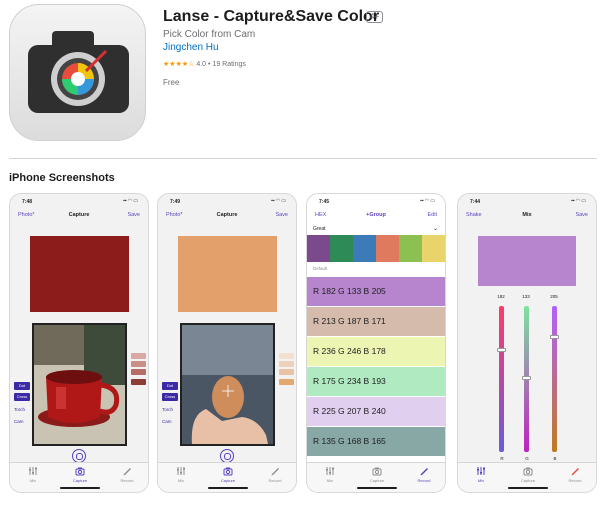  Describe the element at coordinates (375, 17) in the screenshot. I see `age-rating-badge: 4+` at that location.